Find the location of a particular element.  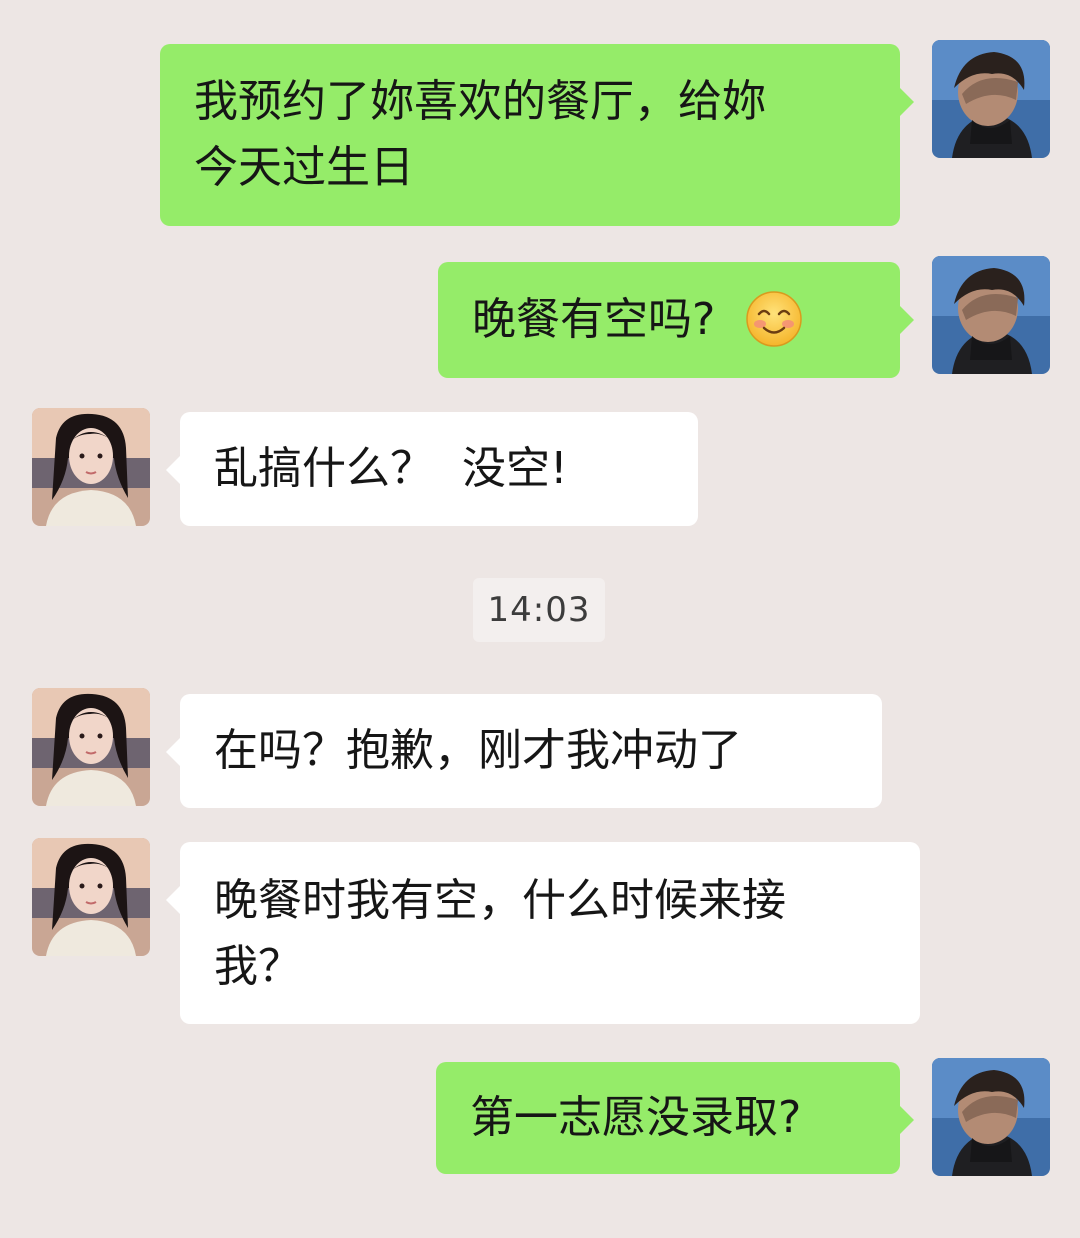

outgoing-message-bubble: 晚餐有空吗? is located at coordinates (676, 320).